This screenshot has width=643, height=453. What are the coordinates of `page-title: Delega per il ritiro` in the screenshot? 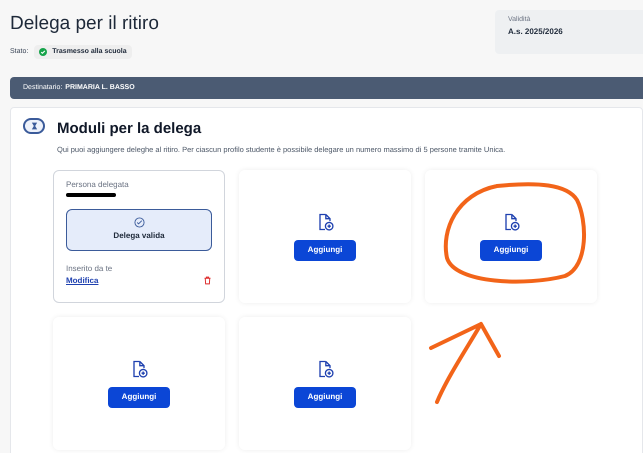 It's located at (84, 24).